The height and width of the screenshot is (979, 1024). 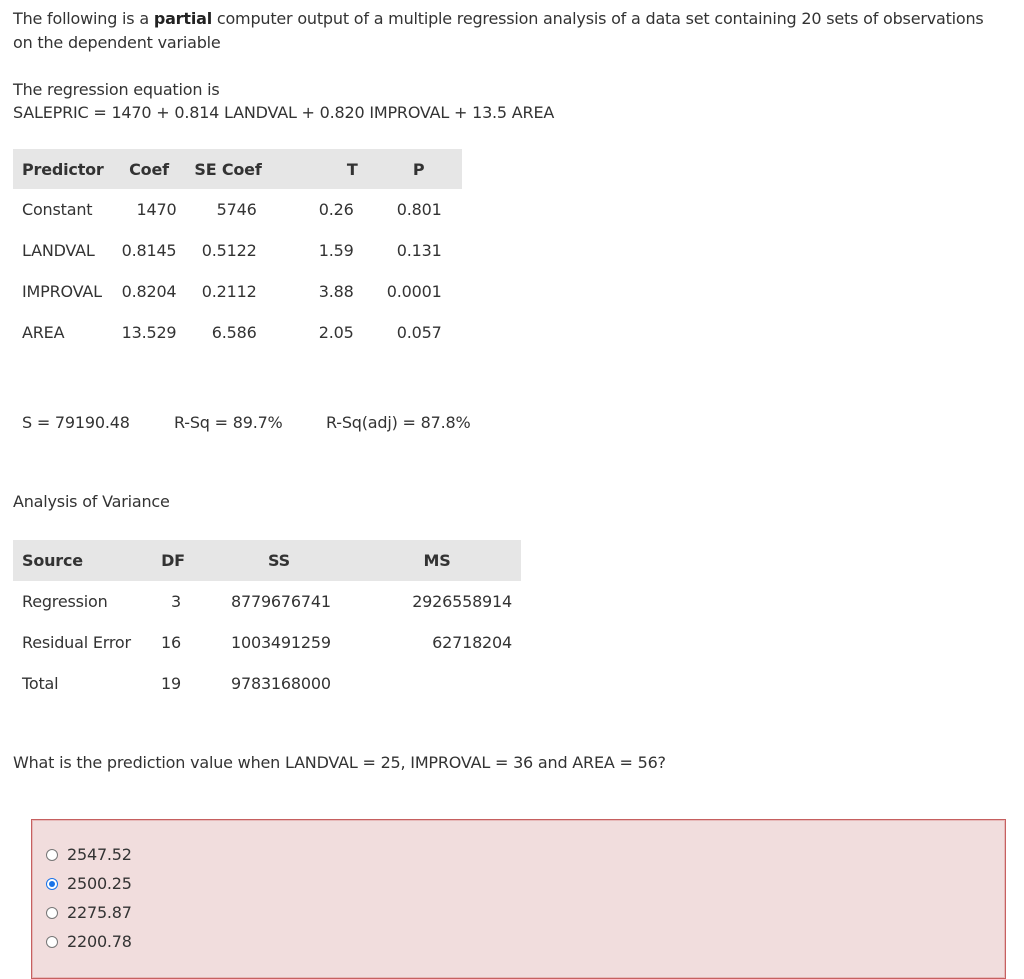 What do you see at coordinates (281, 683) in the screenshot?
I see `cell-ss: 9783168000` at bounding box center [281, 683].